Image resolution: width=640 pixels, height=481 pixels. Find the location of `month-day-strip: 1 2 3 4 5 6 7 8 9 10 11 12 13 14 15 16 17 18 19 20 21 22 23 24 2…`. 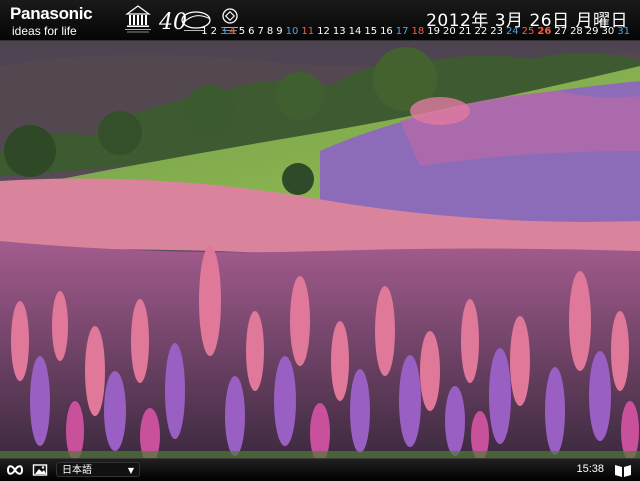

month-day-strip: 1 2 3 4 5 6 7 8 9 10 11 12 13 14 15 16 17 18 19 20 21 22 23 24 2… is located at coordinates (415, 31).